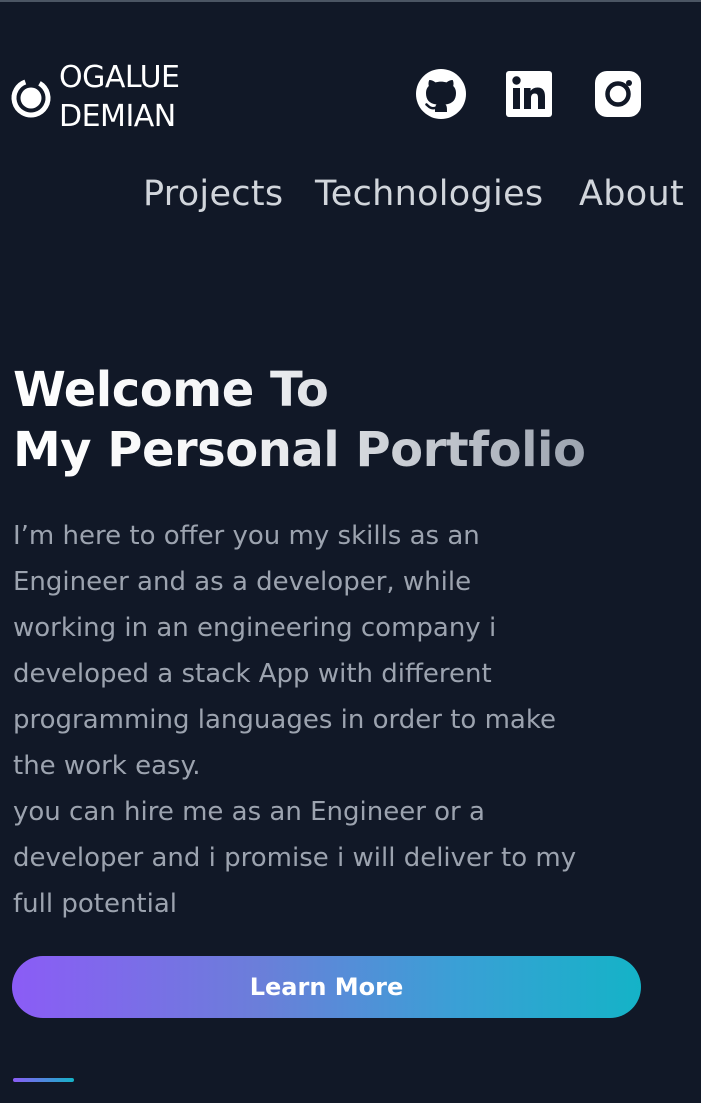 Image resolution: width=701 pixels, height=1103 pixels. Describe the element at coordinates (107, 766) in the screenshot. I see `hero-description-line: the work easy.` at that location.